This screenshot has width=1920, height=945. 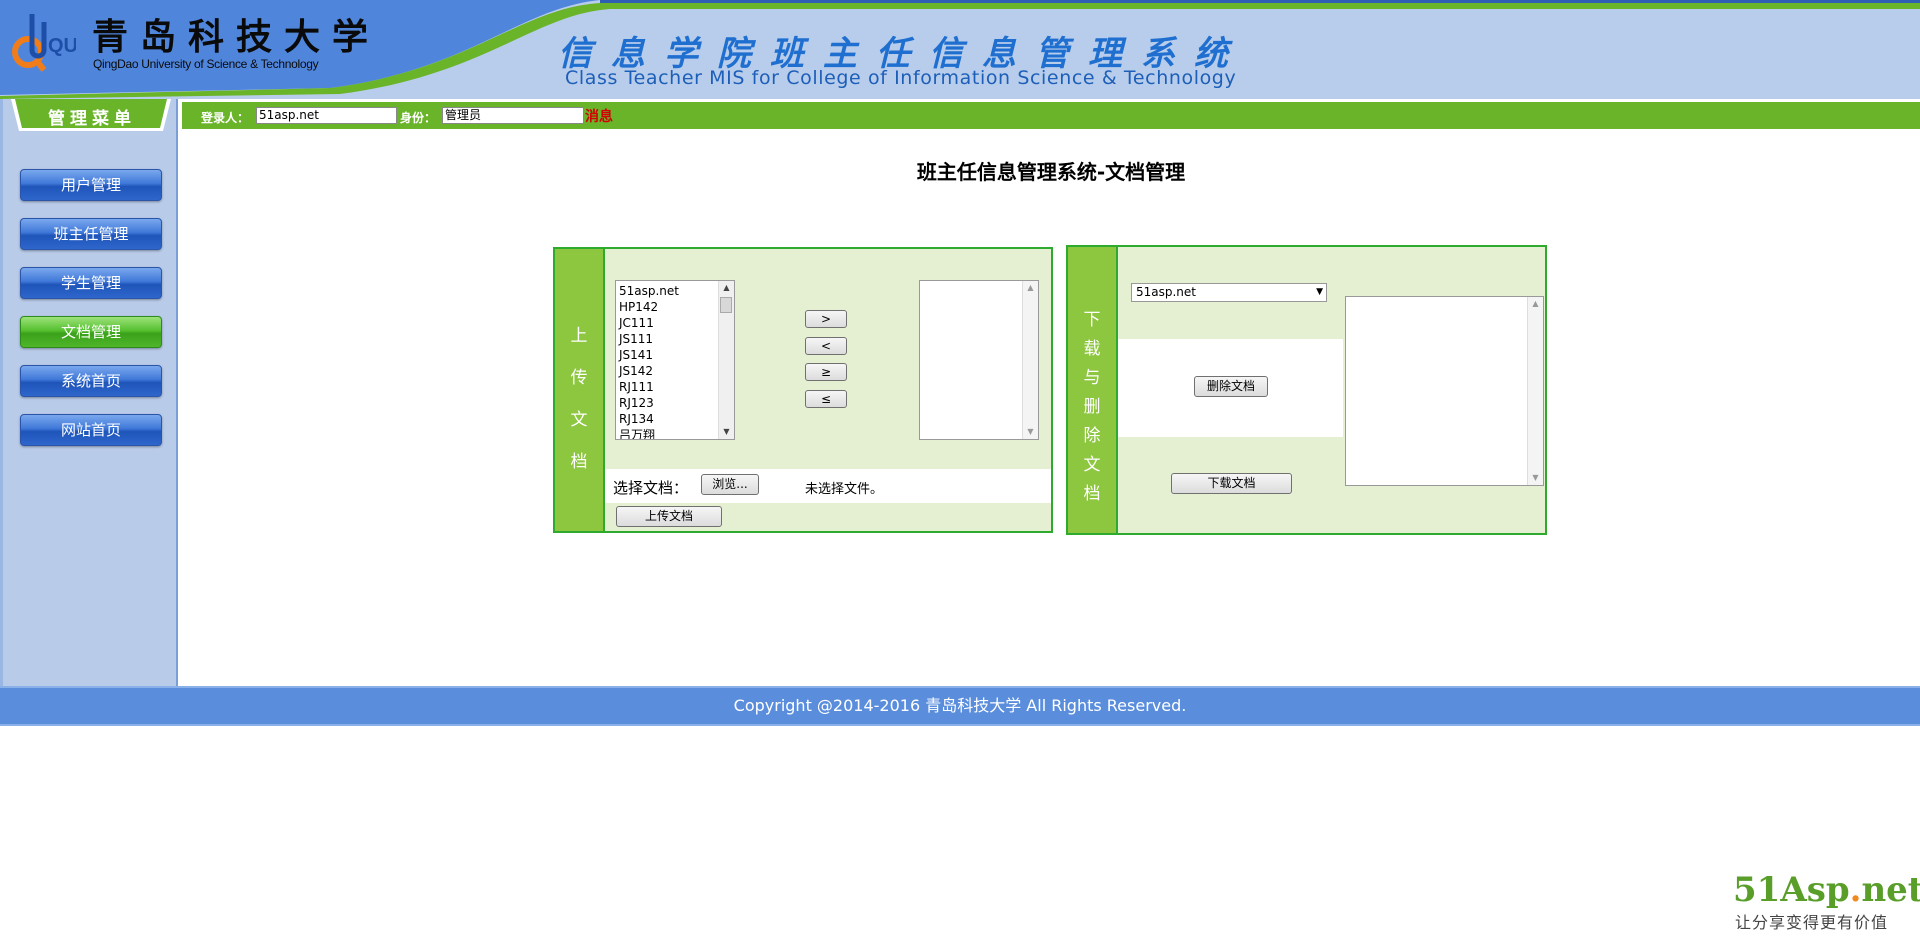 I want to click on watermark-slogan: 让分享变得更有价值, so click(x=1812, y=922).